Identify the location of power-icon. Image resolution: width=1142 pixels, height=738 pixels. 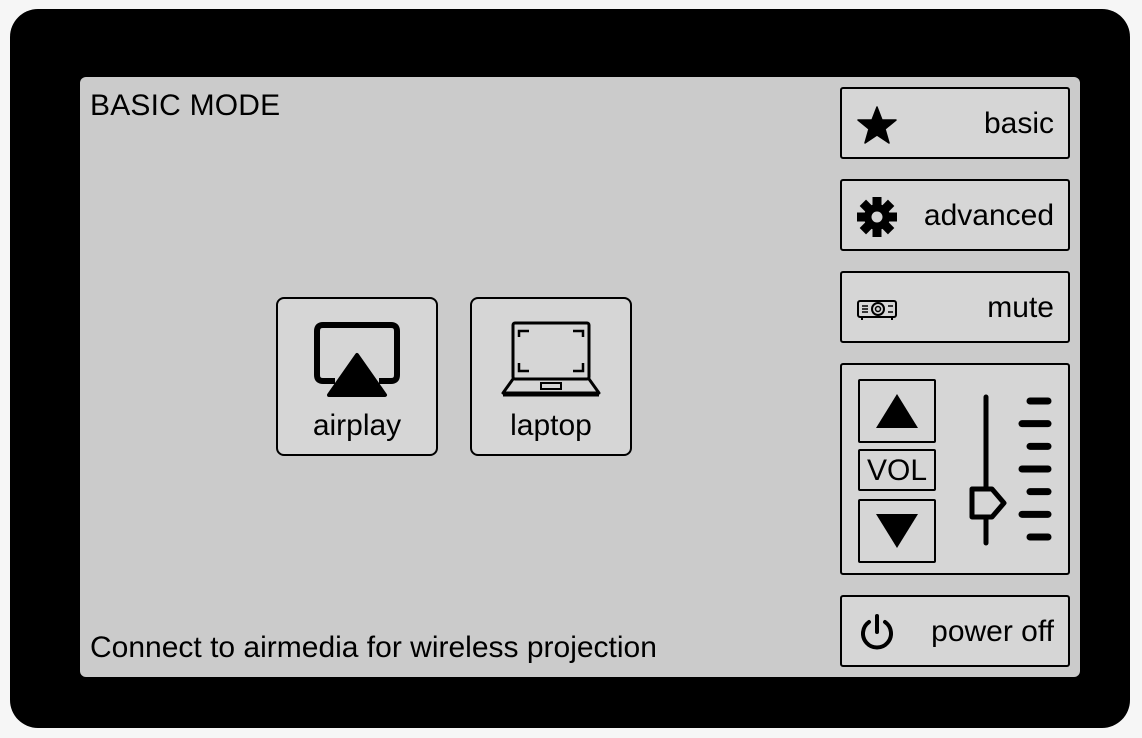
(877, 633).